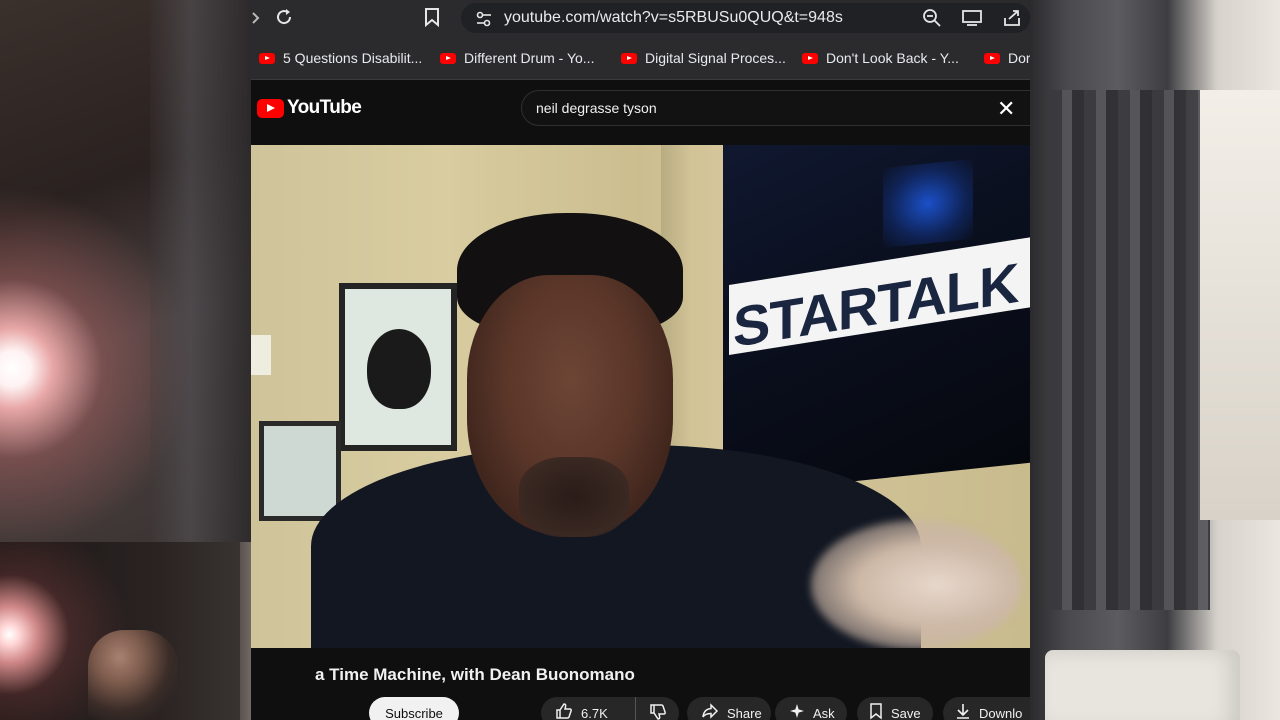 This screenshot has width=1280, height=720. I want to click on cast-icon, so click(972, 18).